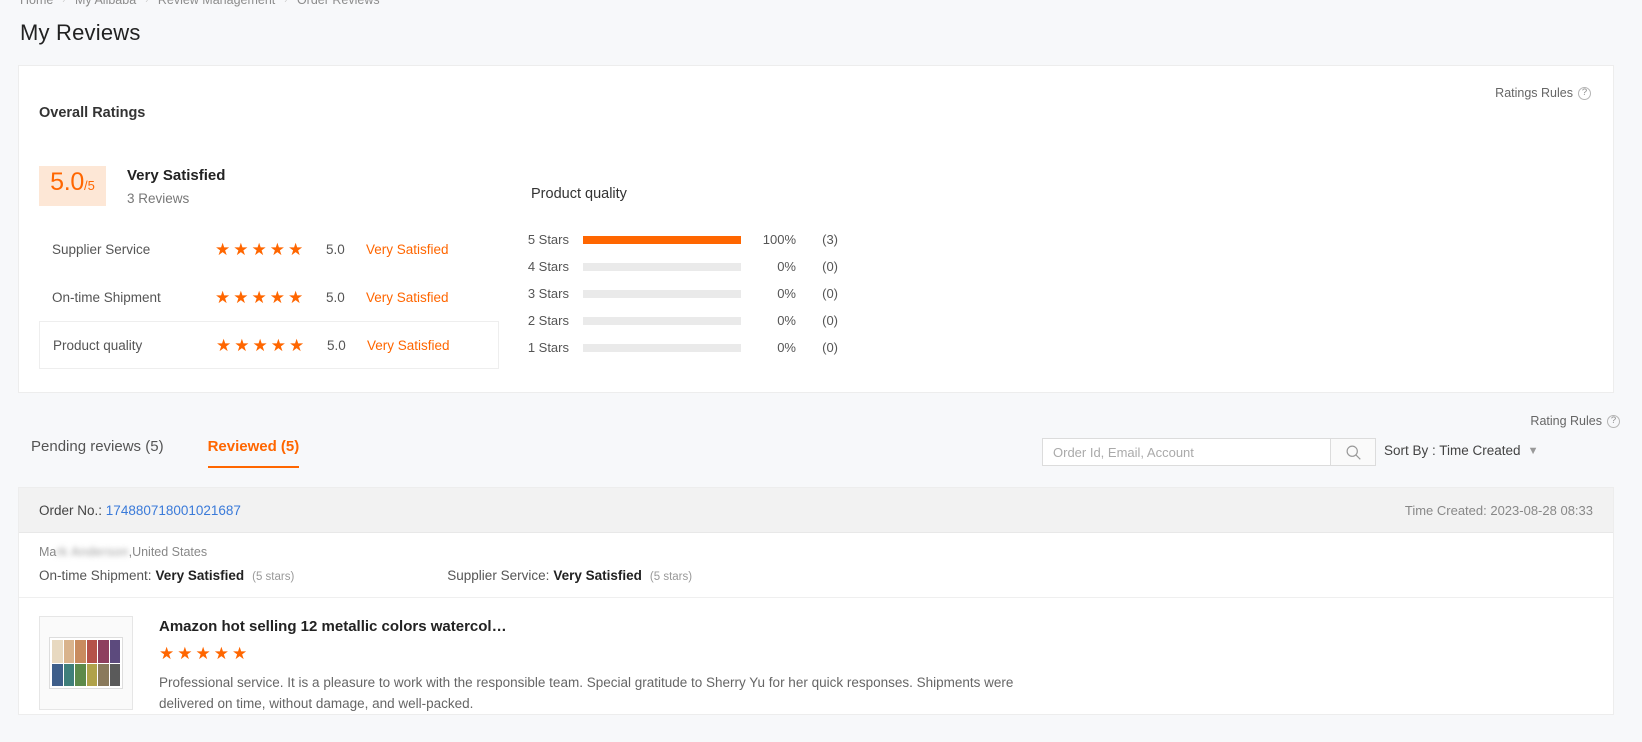 The height and width of the screenshot is (742, 1642). I want to click on product-star-rating: ★ ★ ★ ★ ★, so click(609, 653).